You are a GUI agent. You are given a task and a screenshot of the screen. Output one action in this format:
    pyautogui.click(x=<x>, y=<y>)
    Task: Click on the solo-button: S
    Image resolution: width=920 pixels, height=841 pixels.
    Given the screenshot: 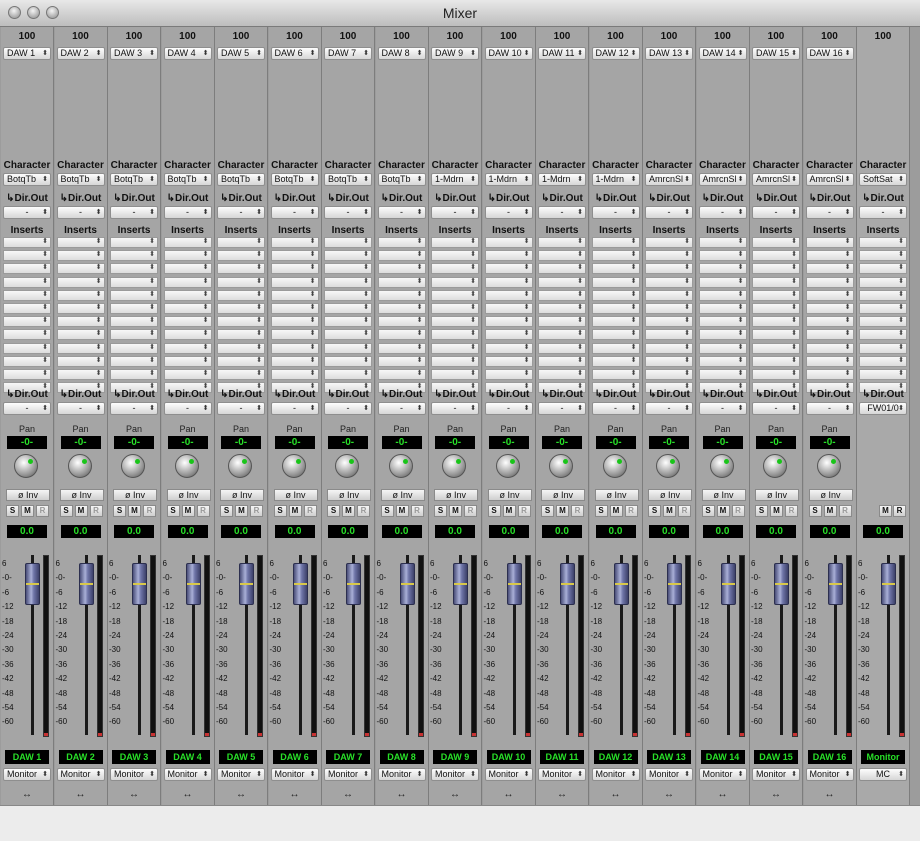 What is the action you would take?
    pyautogui.click(x=815, y=511)
    